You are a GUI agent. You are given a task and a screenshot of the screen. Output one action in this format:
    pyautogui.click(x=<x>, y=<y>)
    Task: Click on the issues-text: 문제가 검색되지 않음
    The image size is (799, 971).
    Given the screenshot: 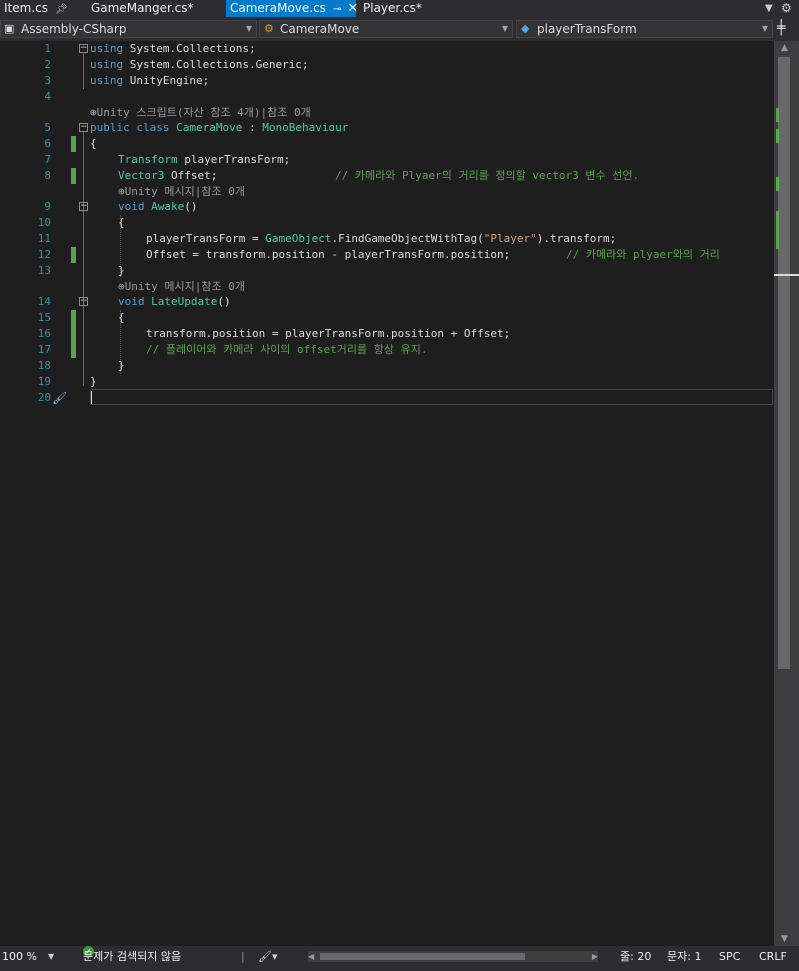 What is the action you would take?
    pyautogui.click(x=132, y=956)
    